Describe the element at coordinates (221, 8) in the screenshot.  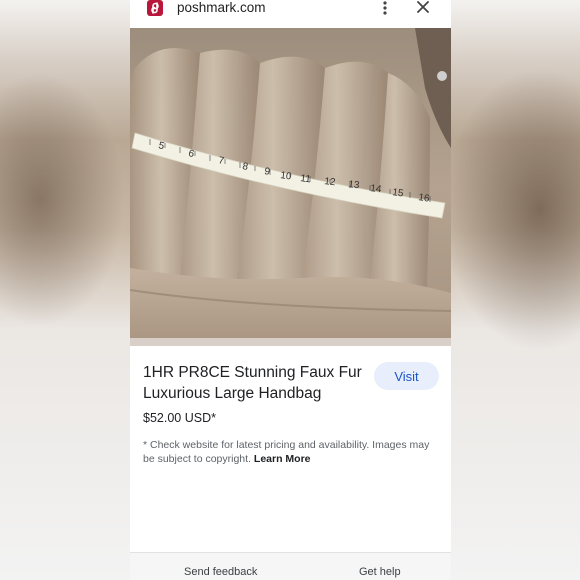
I see `site-domain: poshmark.com` at that location.